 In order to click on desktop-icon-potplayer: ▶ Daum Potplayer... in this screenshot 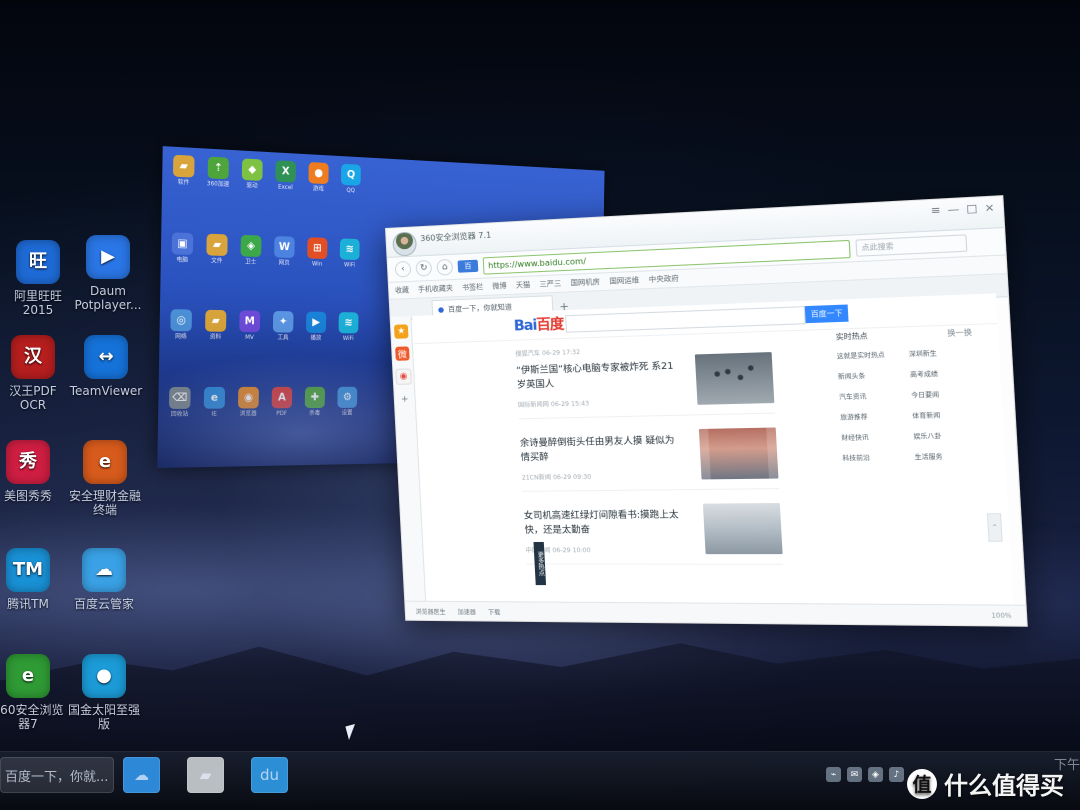, I will do `click(108, 274)`.